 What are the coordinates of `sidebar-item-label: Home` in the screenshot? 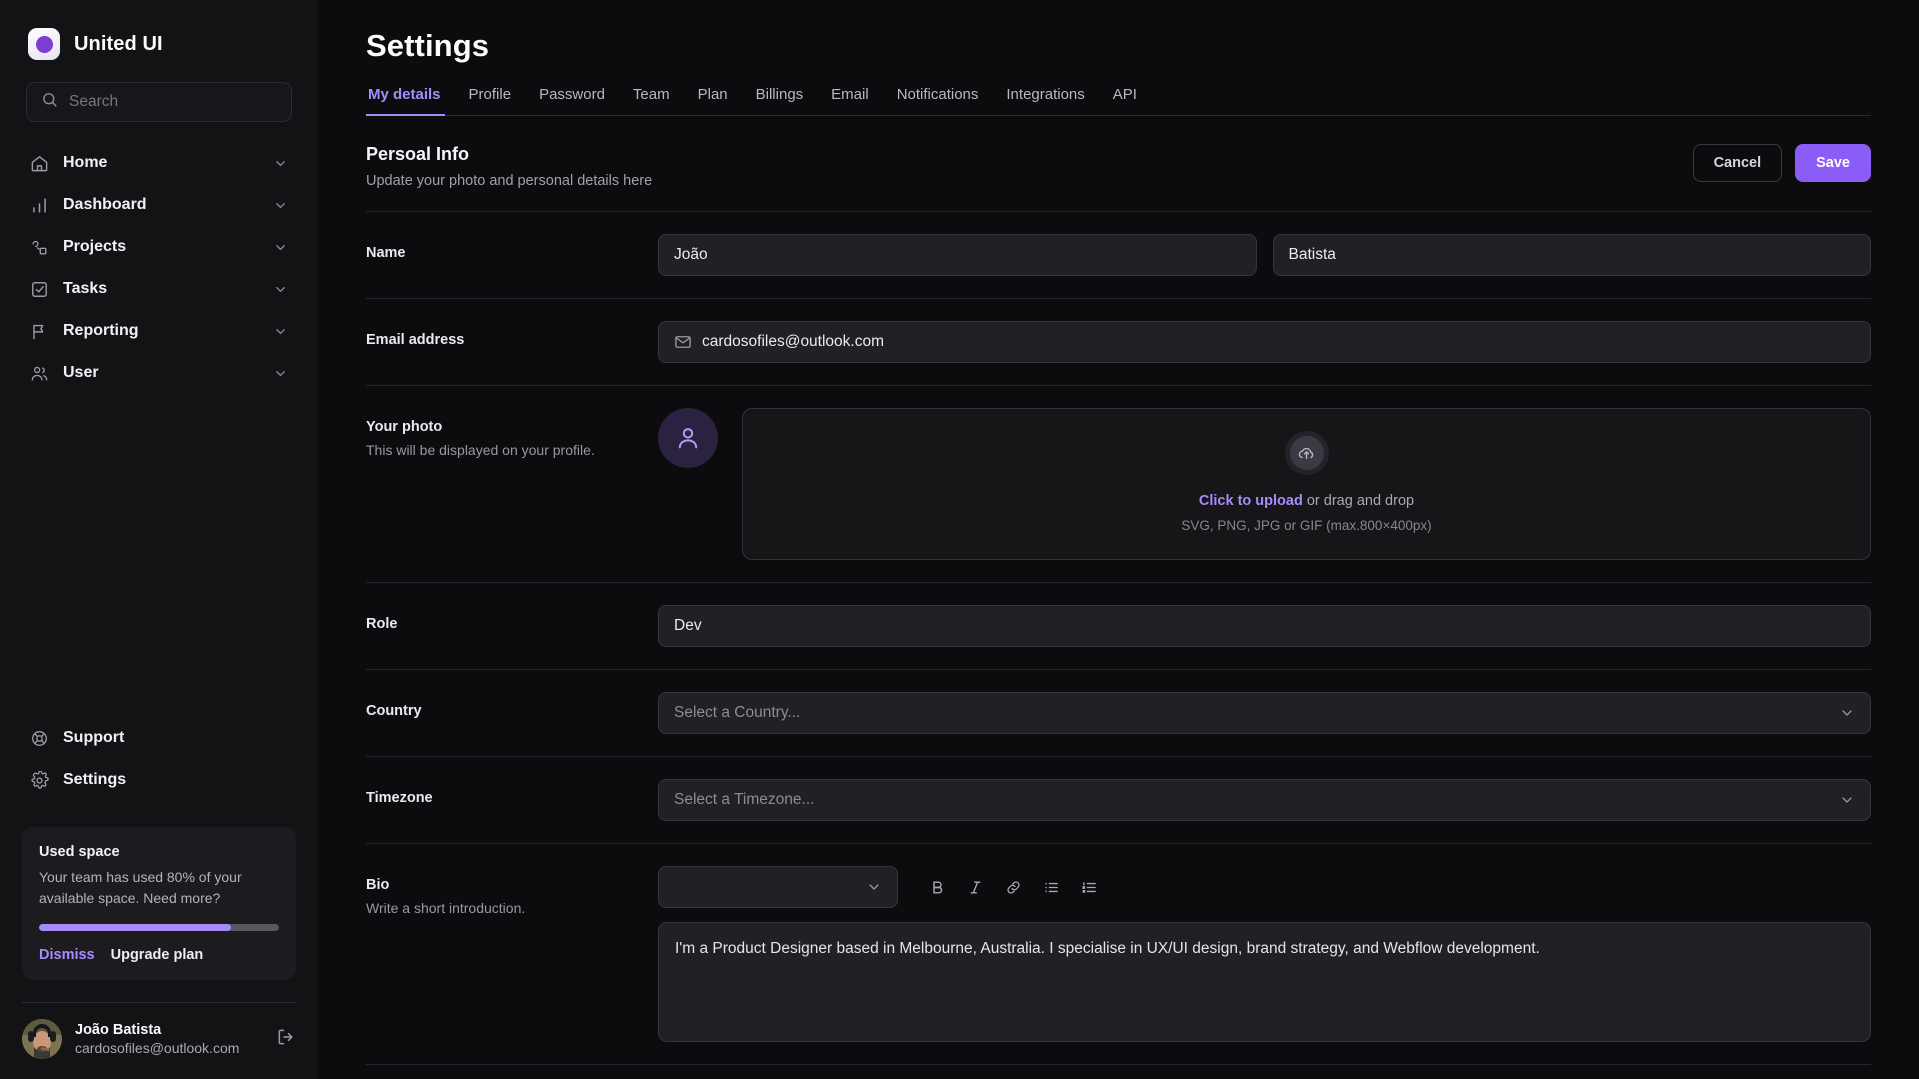 It's located at (85, 162).